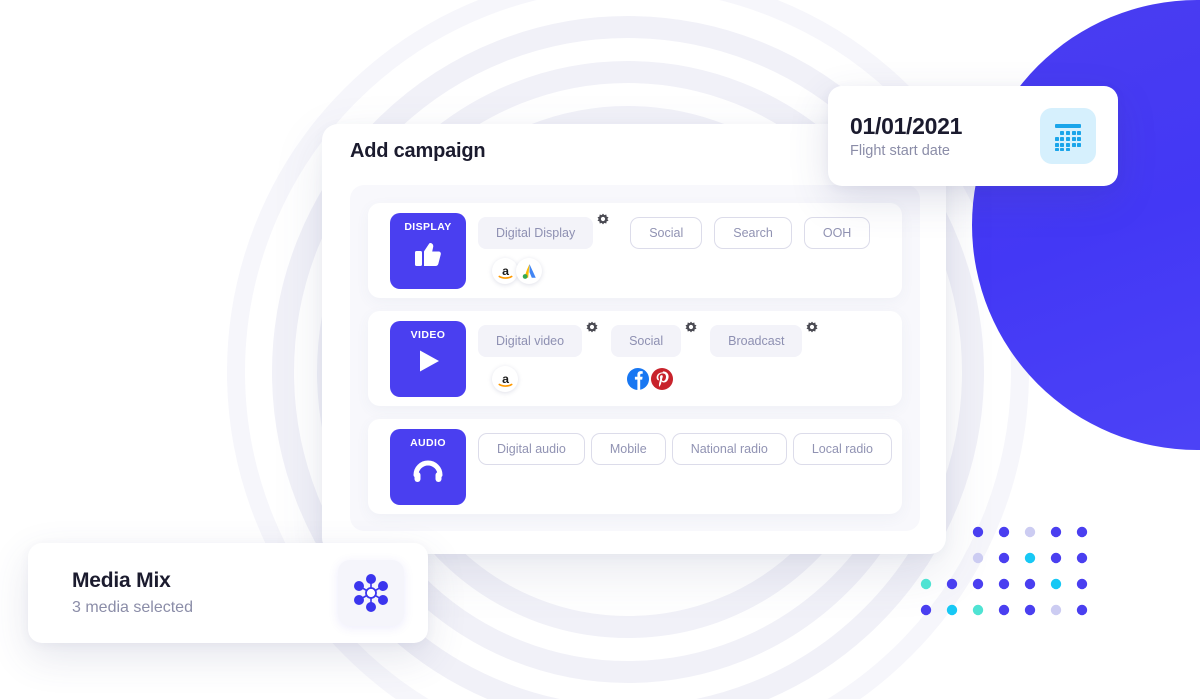 Image resolution: width=1200 pixels, height=699 pixels. What do you see at coordinates (536, 233) in the screenshot?
I see `channel-pill: Digital Display` at bounding box center [536, 233].